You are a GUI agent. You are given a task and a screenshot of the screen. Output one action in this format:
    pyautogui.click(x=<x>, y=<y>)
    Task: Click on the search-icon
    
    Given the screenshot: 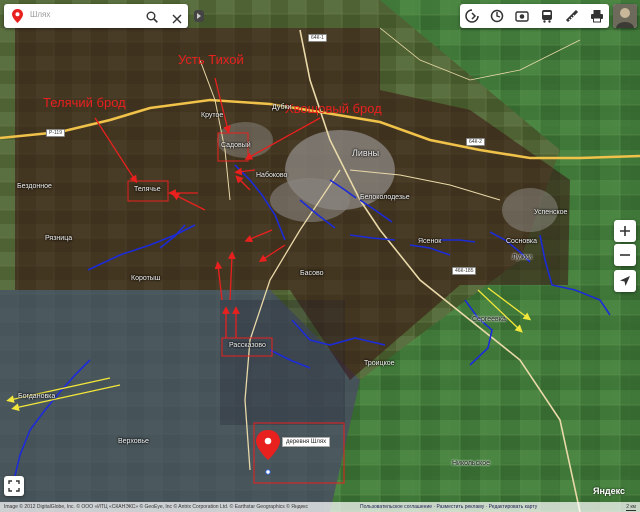 What is the action you would take?
    pyautogui.click(x=152, y=19)
    